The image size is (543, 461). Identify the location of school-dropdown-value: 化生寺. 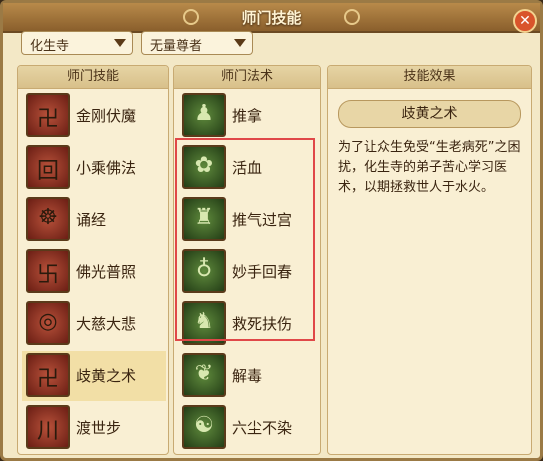
(50, 46).